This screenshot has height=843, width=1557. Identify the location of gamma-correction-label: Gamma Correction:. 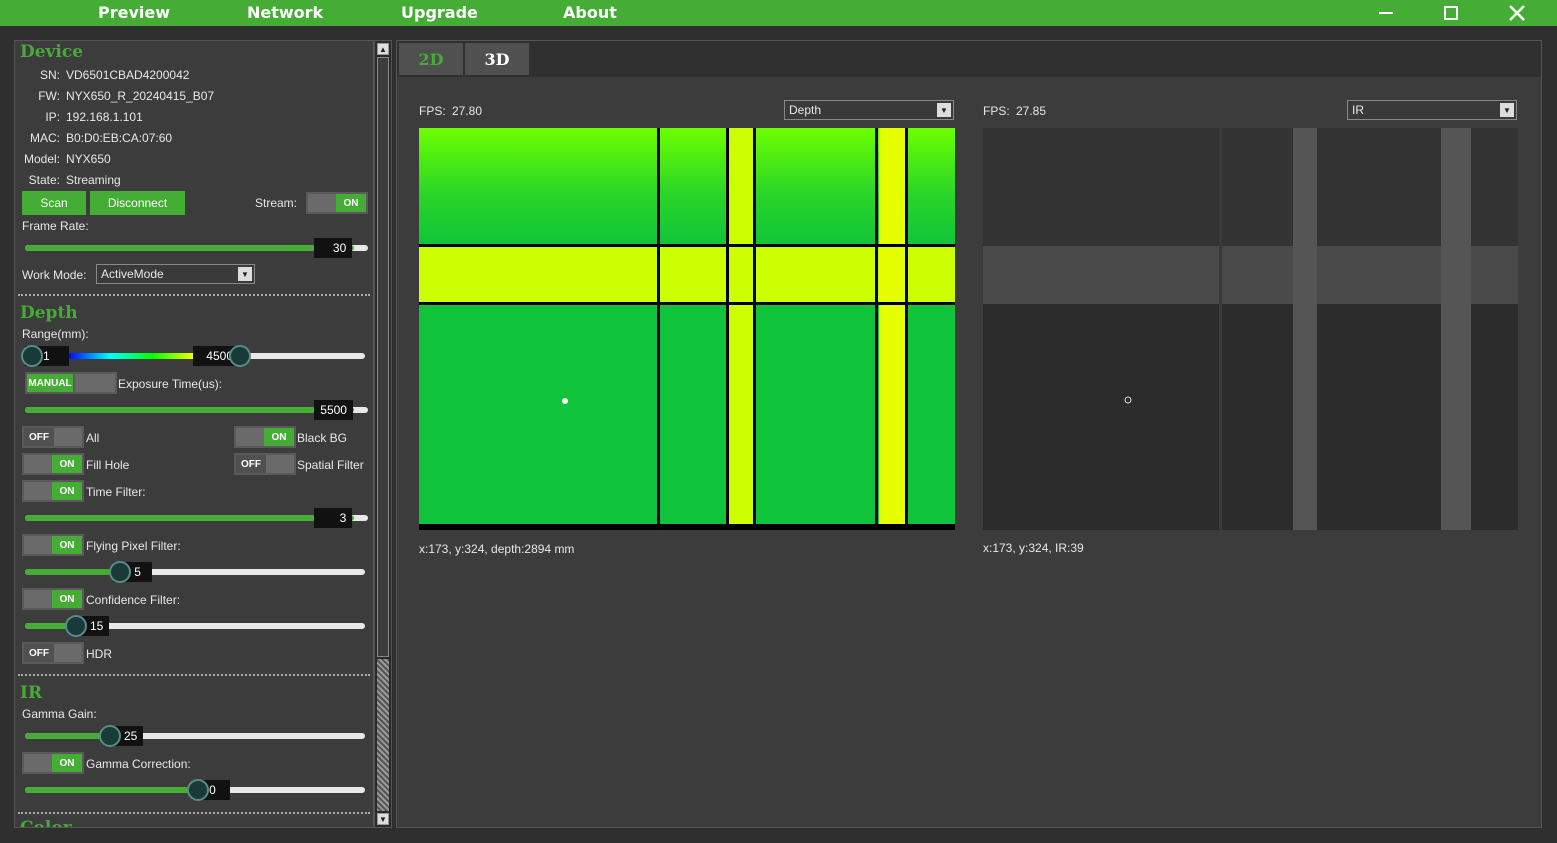
(138, 764).